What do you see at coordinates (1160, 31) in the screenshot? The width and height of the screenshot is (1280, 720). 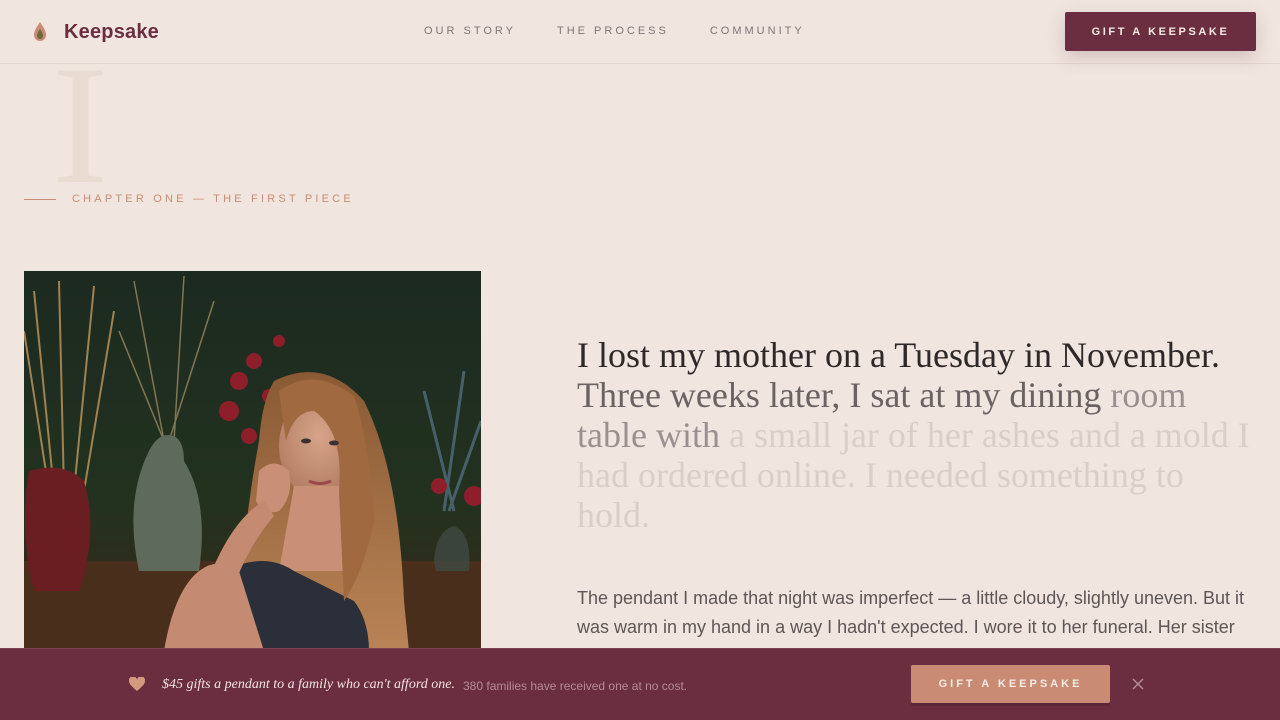 I see `gift-keepsake-button: GIFT A KEEPSAKE` at bounding box center [1160, 31].